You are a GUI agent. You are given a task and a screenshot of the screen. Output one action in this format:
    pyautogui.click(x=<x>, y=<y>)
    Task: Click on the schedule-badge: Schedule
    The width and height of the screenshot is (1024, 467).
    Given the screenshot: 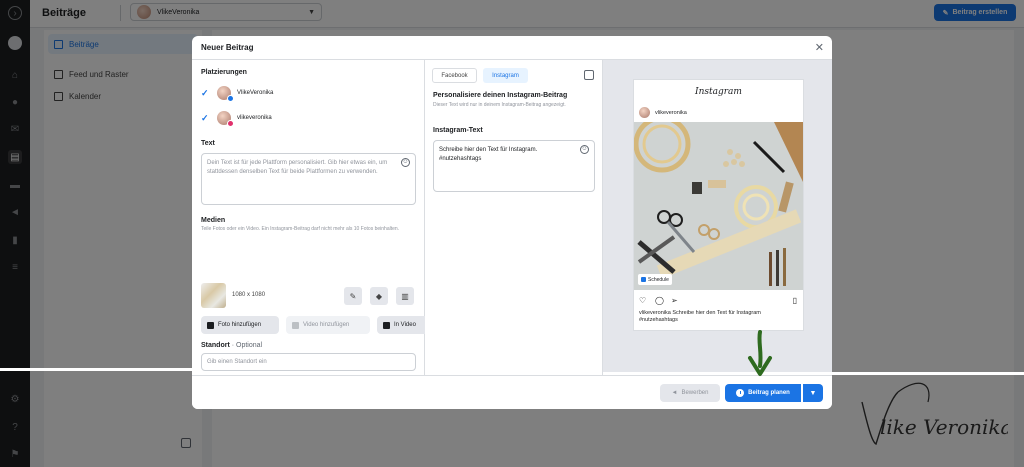 What is the action you would take?
    pyautogui.click(x=655, y=279)
    